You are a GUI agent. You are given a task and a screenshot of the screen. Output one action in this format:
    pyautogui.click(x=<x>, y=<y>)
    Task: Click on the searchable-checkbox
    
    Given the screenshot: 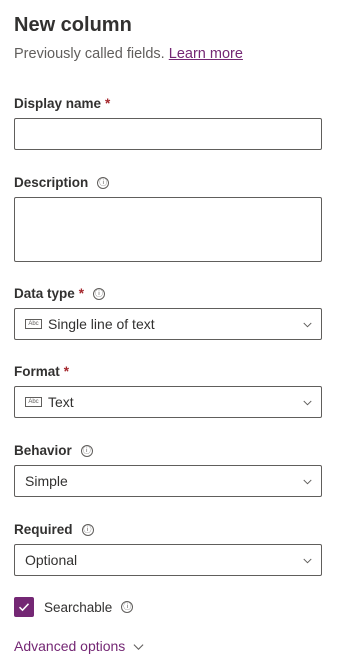 What is the action you would take?
    pyautogui.click(x=24, y=607)
    